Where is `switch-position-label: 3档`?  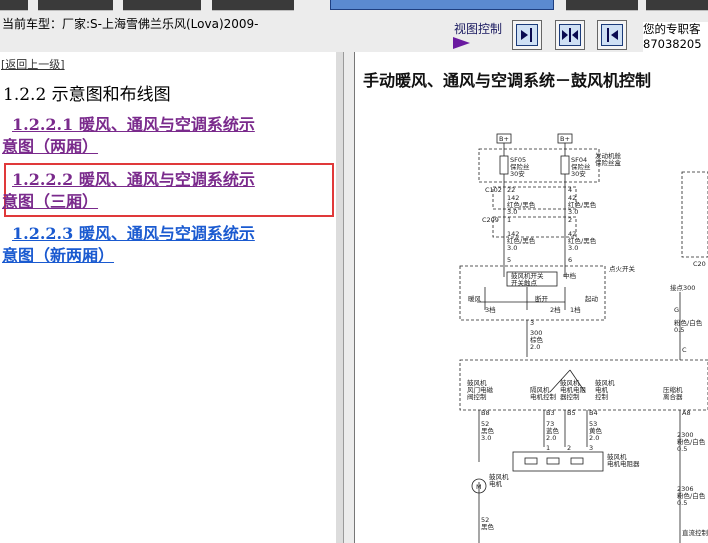
switch-position-label: 3档 is located at coordinates (490, 309).